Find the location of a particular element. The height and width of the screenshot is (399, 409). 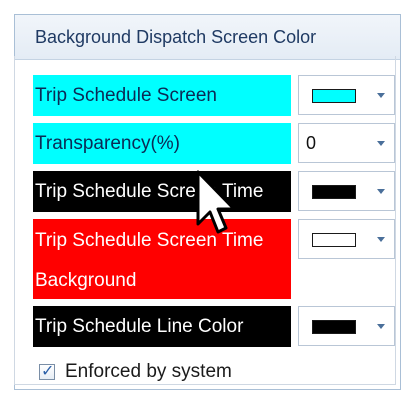

trip-schedule-screen-label: Trip Schedule Screen is located at coordinates (162, 95).